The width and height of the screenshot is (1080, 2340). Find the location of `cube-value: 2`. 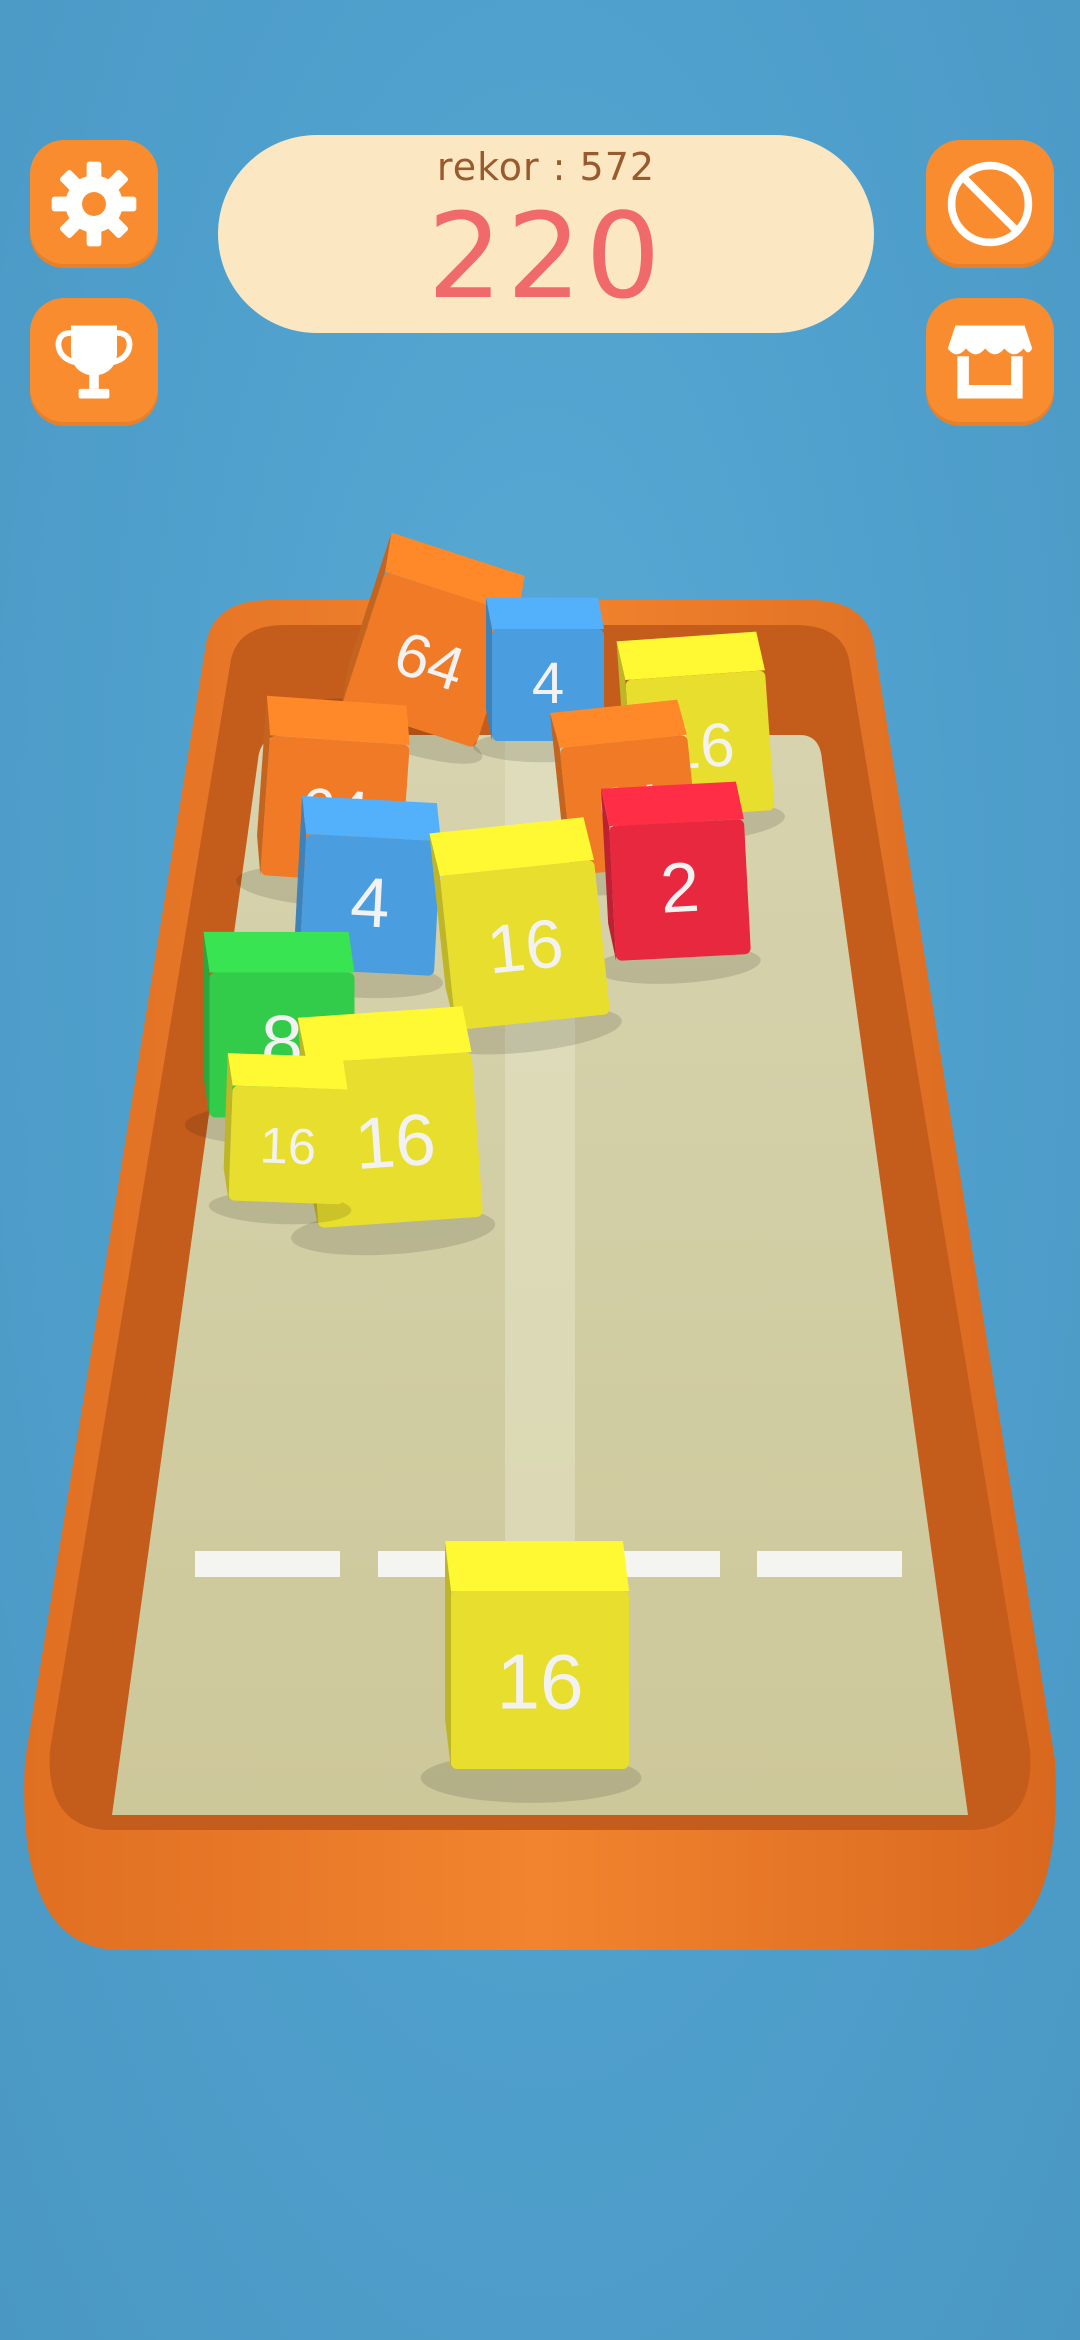

cube-value: 2 is located at coordinates (679, 887).